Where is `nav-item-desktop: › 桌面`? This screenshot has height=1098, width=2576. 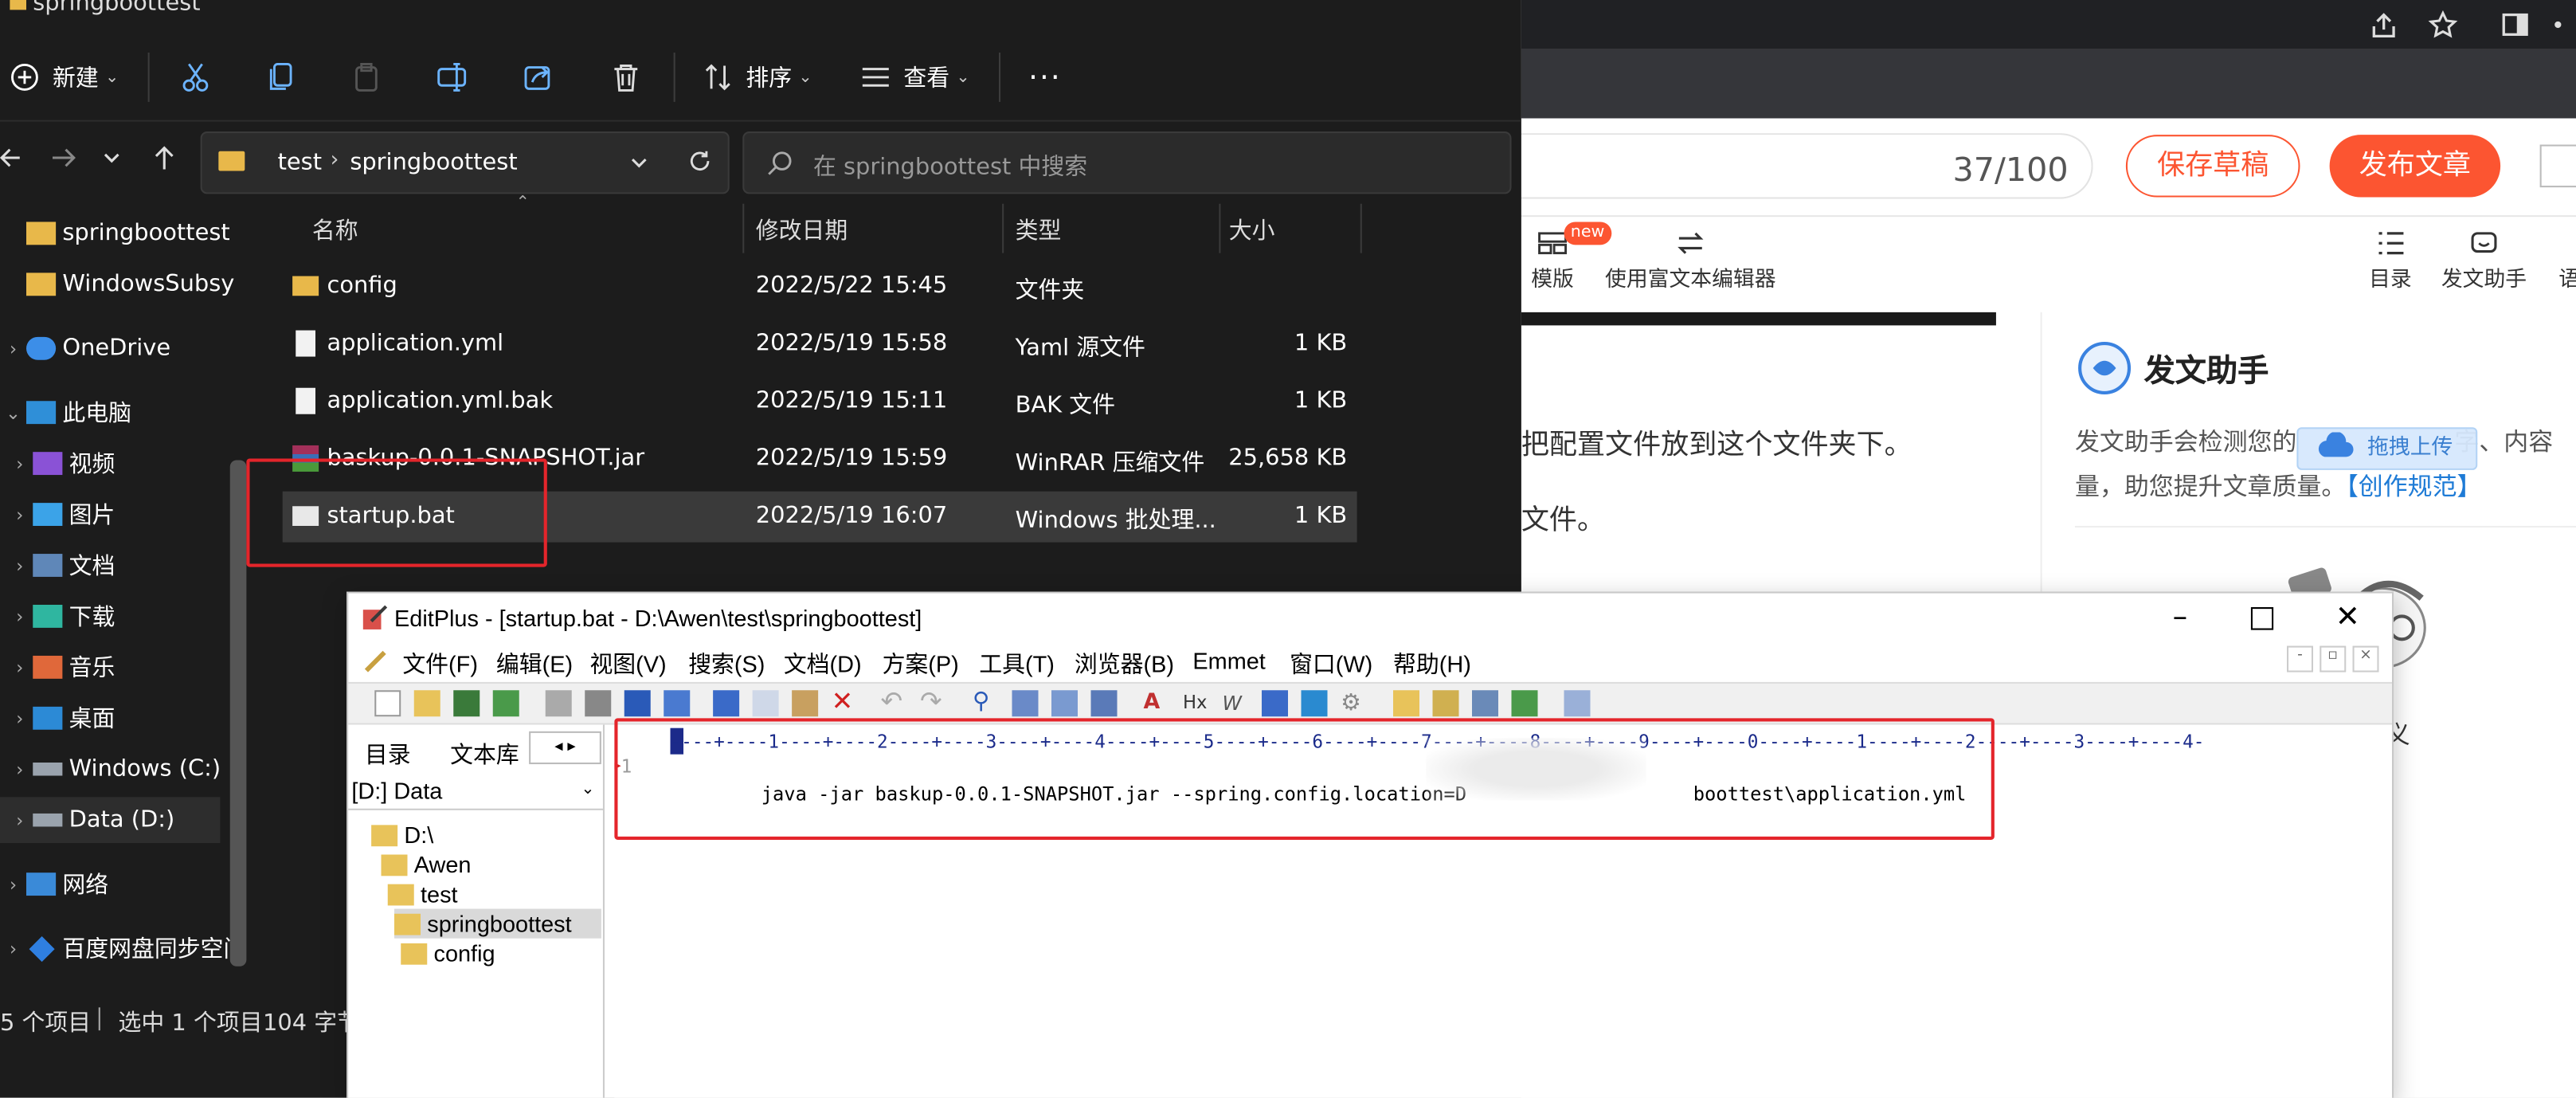 nav-item-desktop: › 桌面 is located at coordinates (123, 718).